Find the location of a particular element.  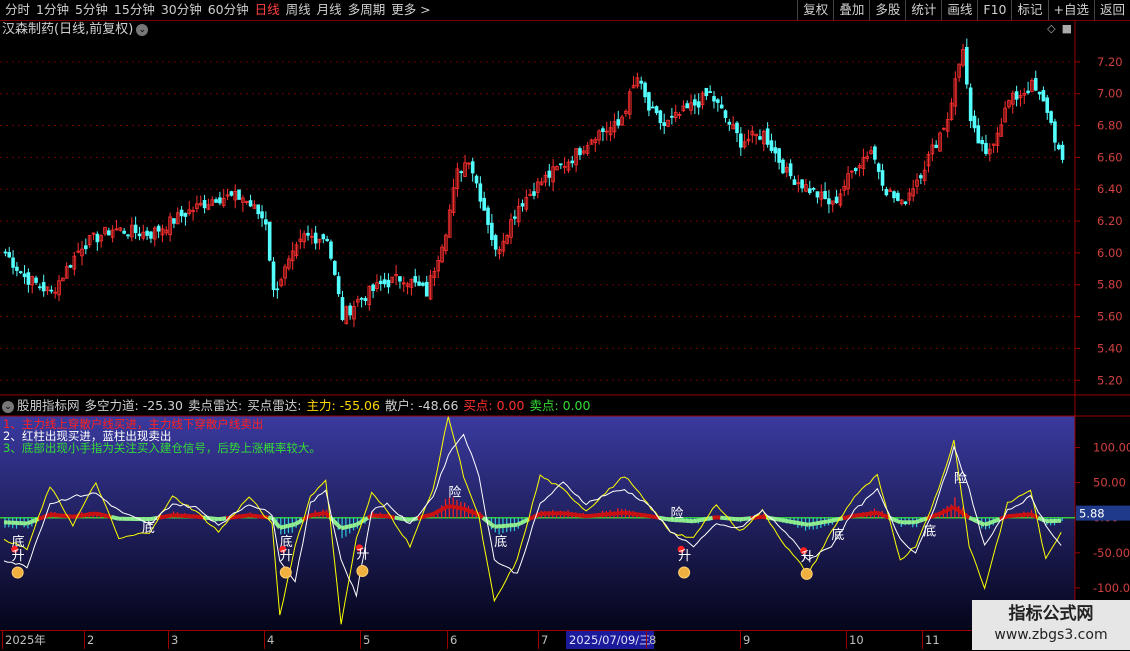

price-label-0: 7.20 is located at coordinates (1110, 62).